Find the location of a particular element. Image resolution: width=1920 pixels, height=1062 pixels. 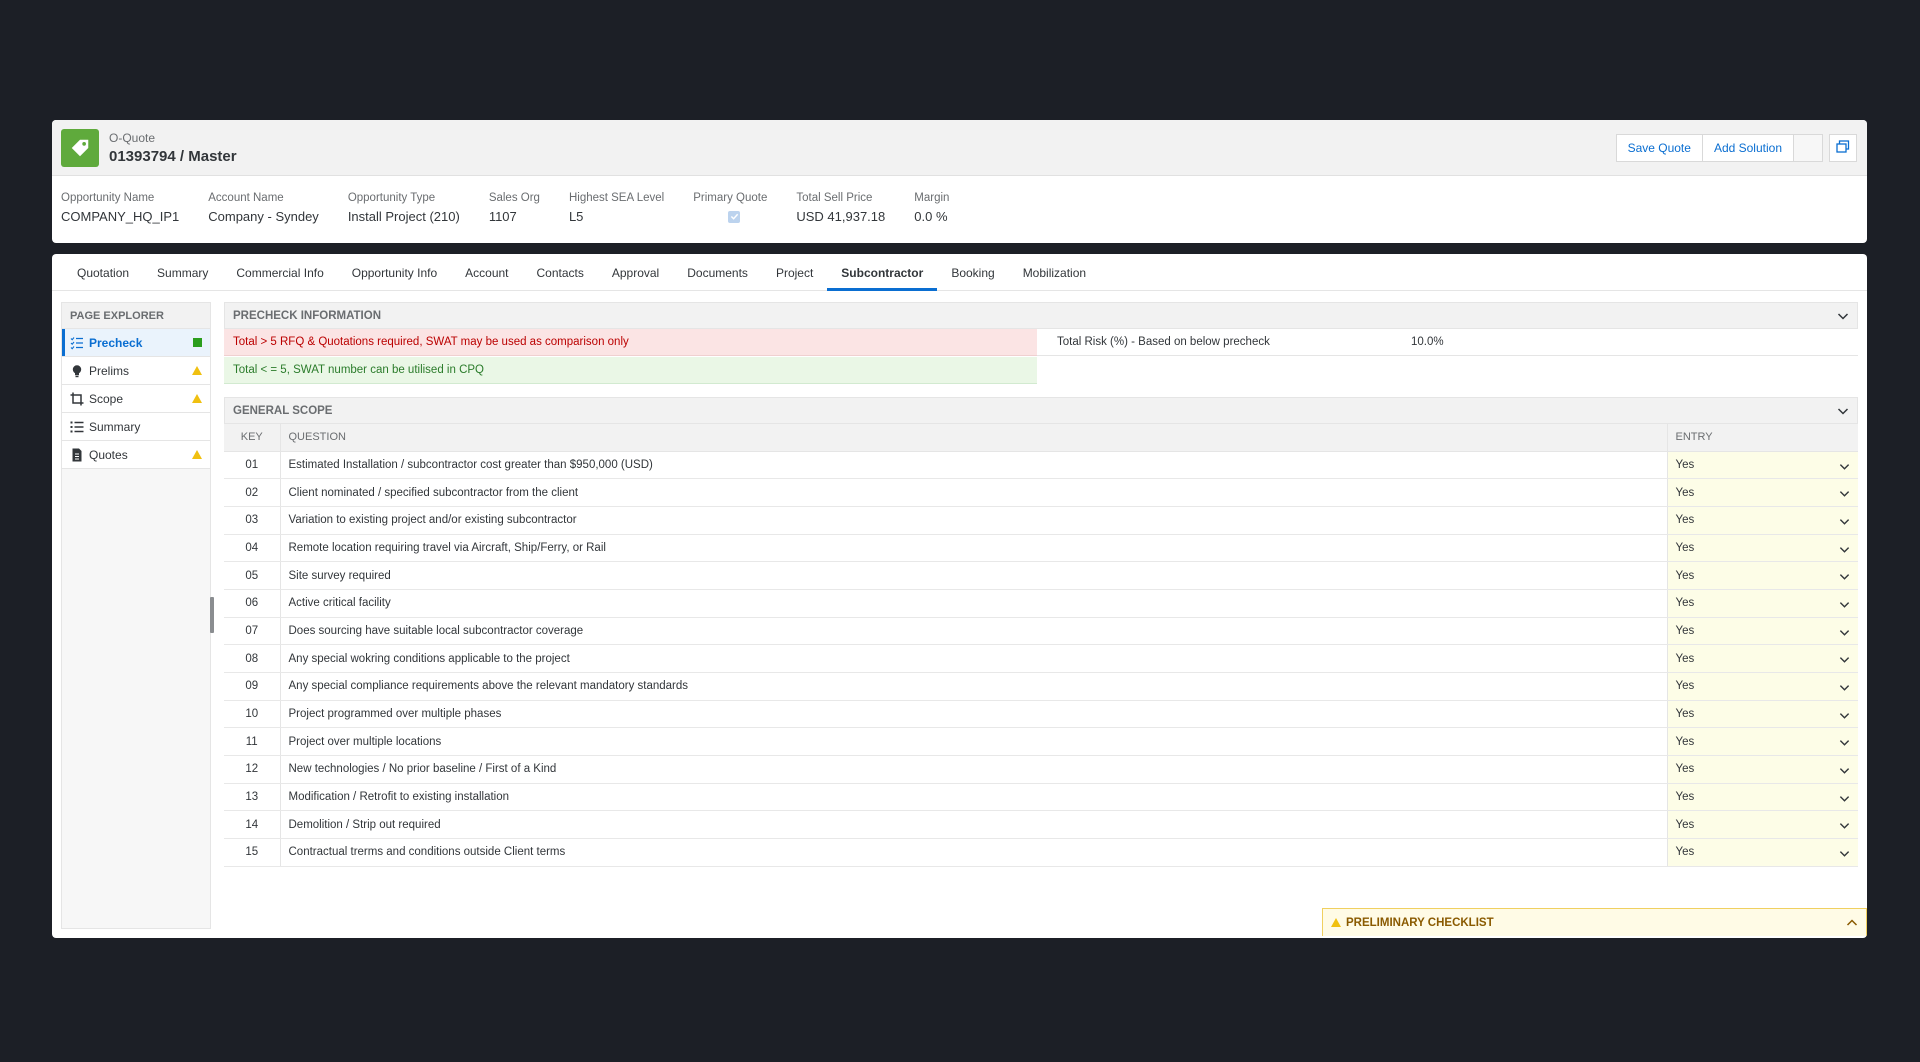

tab-contacts: Contacts is located at coordinates (560, 272).